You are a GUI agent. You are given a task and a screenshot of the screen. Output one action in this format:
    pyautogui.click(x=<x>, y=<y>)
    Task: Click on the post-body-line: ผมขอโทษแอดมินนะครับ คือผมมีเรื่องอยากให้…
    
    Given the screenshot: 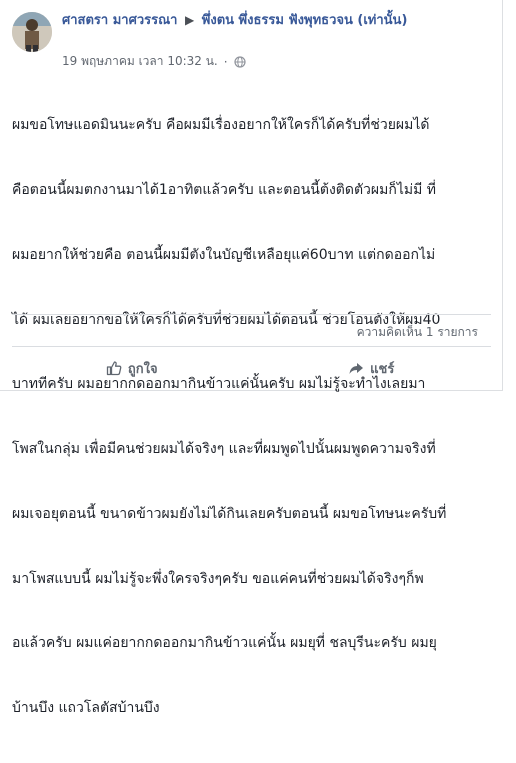 What is the action you would take?
    pyautogui.click(x=221, y=125)
    